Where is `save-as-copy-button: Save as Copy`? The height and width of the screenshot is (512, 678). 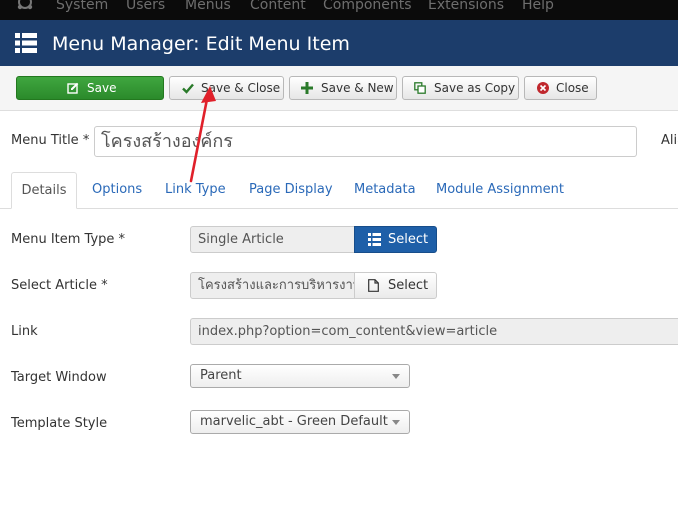 save-as-copy-button: Save as Copy is located at coordinates (460, 88).